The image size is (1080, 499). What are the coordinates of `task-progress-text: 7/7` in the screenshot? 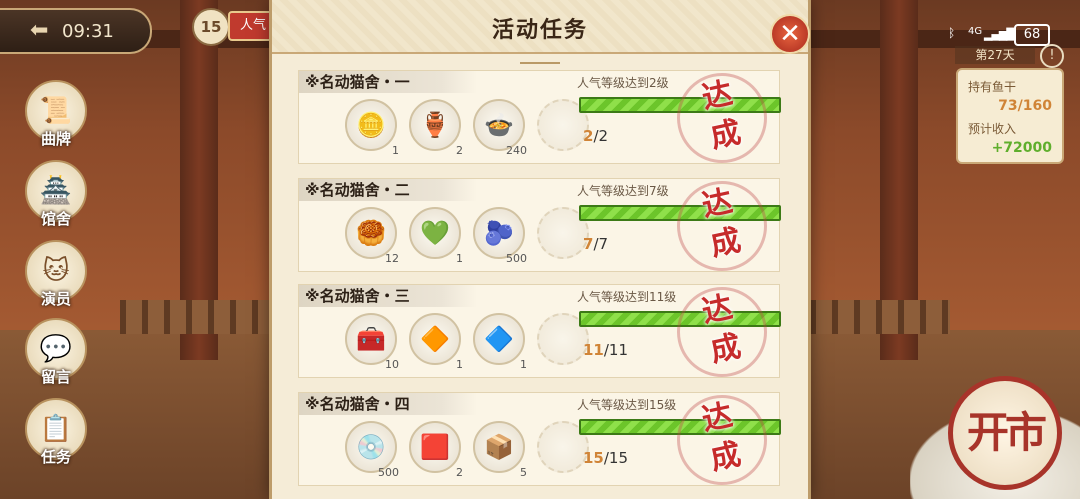 It's located at (595, 244).